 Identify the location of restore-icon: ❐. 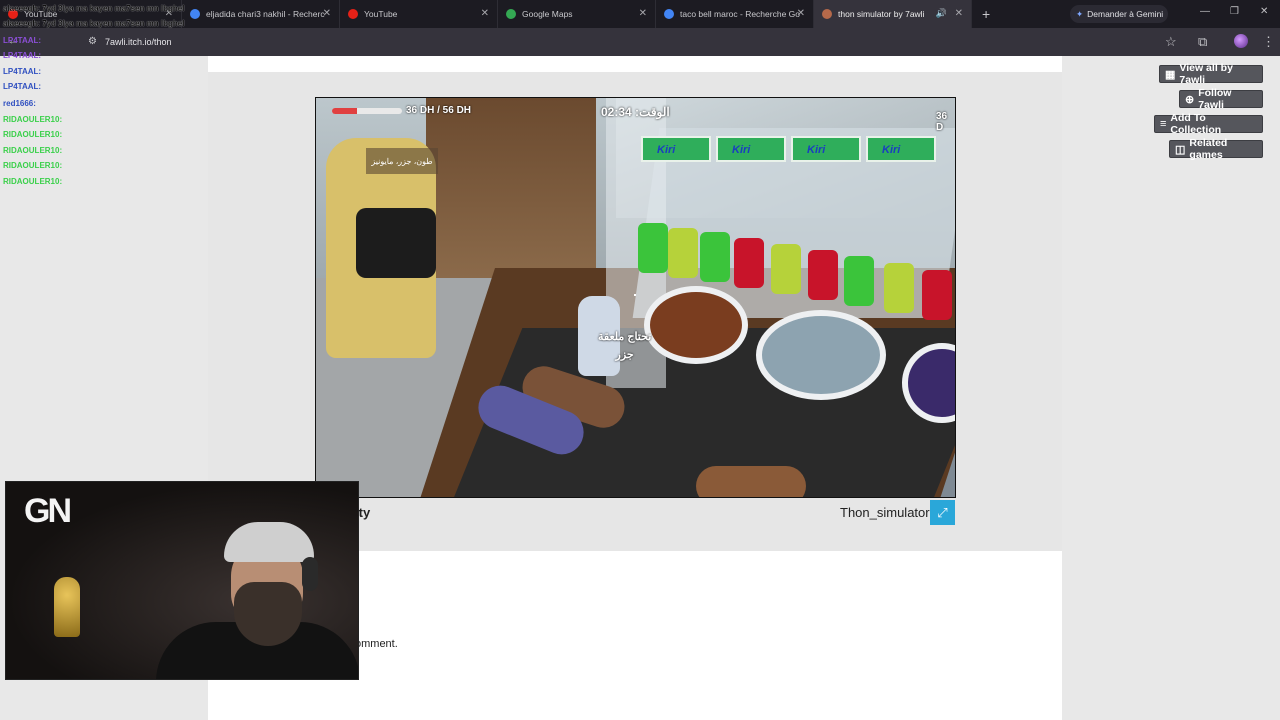
(1234, 11).